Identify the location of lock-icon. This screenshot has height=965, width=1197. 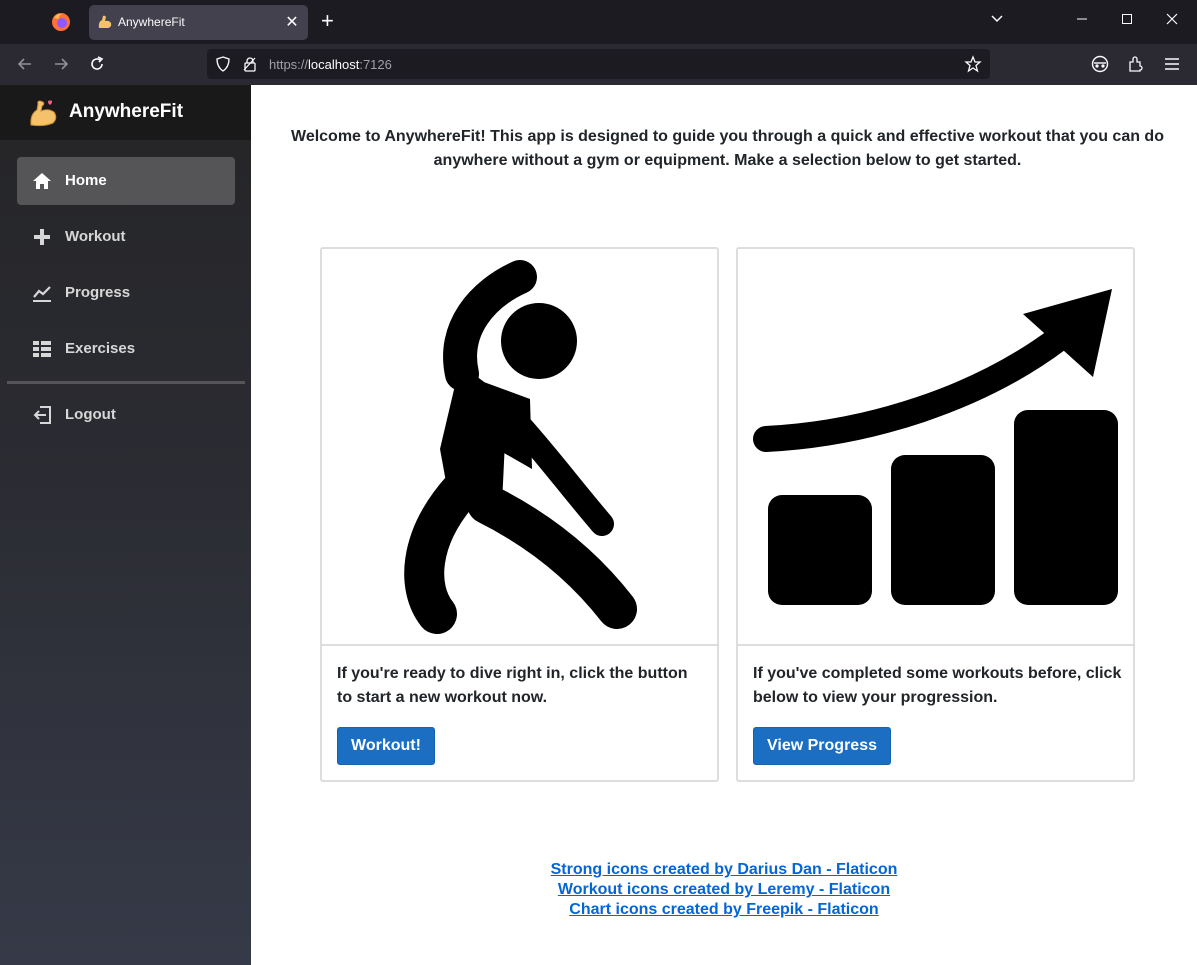
(250, 64).